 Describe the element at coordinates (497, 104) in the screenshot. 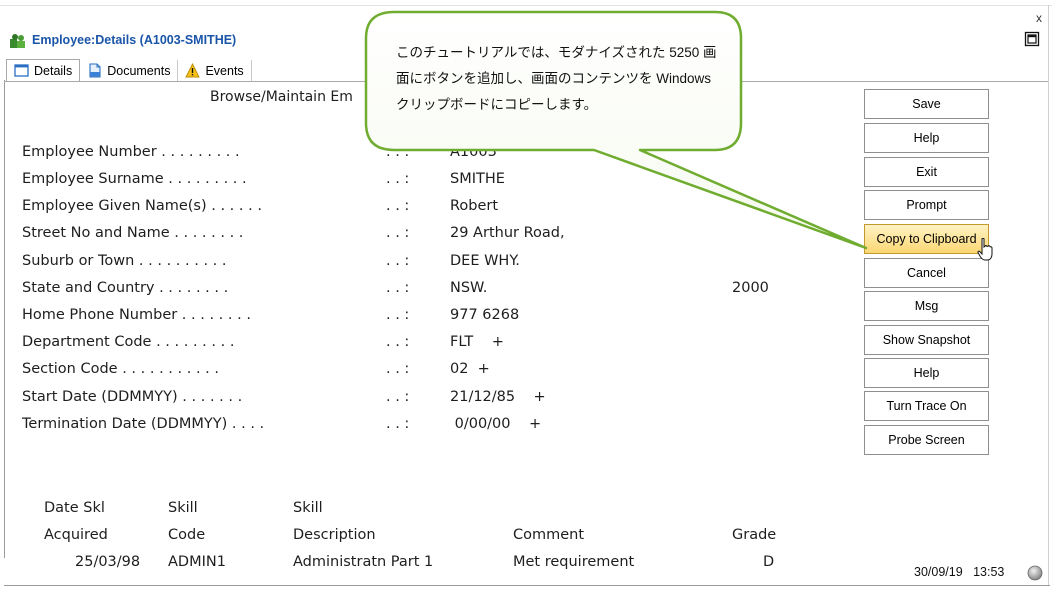

I see `callout-line: クリップボードにコピーします。` at that location.